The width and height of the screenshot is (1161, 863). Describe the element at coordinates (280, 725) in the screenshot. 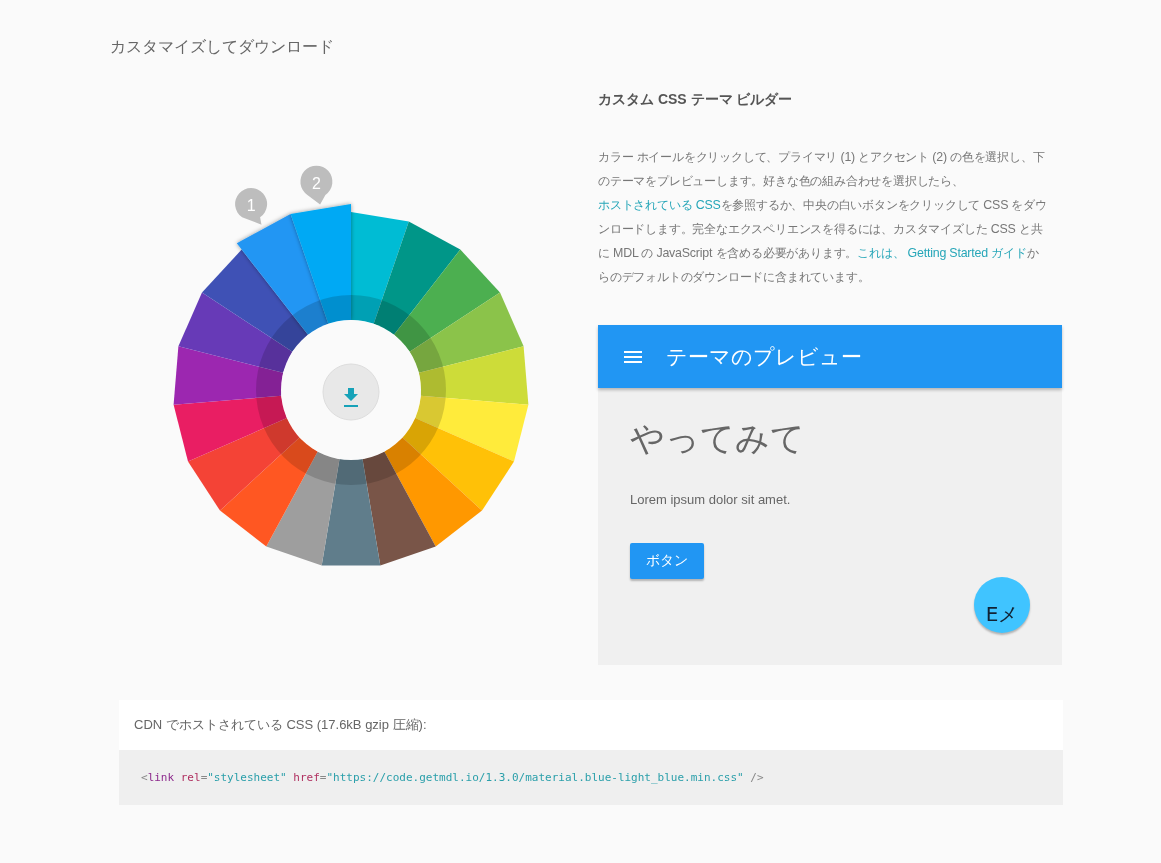

I see `cdn-label: CDN でホストされている CSS (17.6kB gzip 圧縮):` at that location.